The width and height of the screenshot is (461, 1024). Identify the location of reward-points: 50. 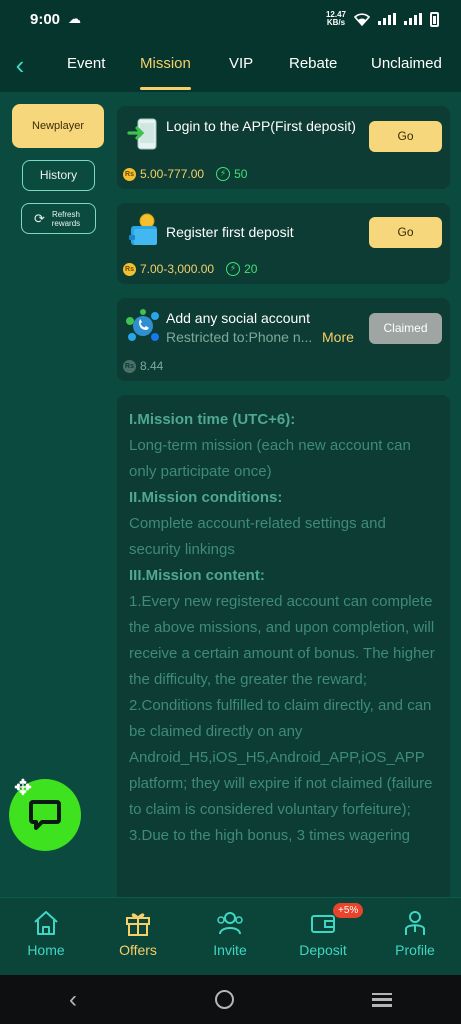
(241, 174).